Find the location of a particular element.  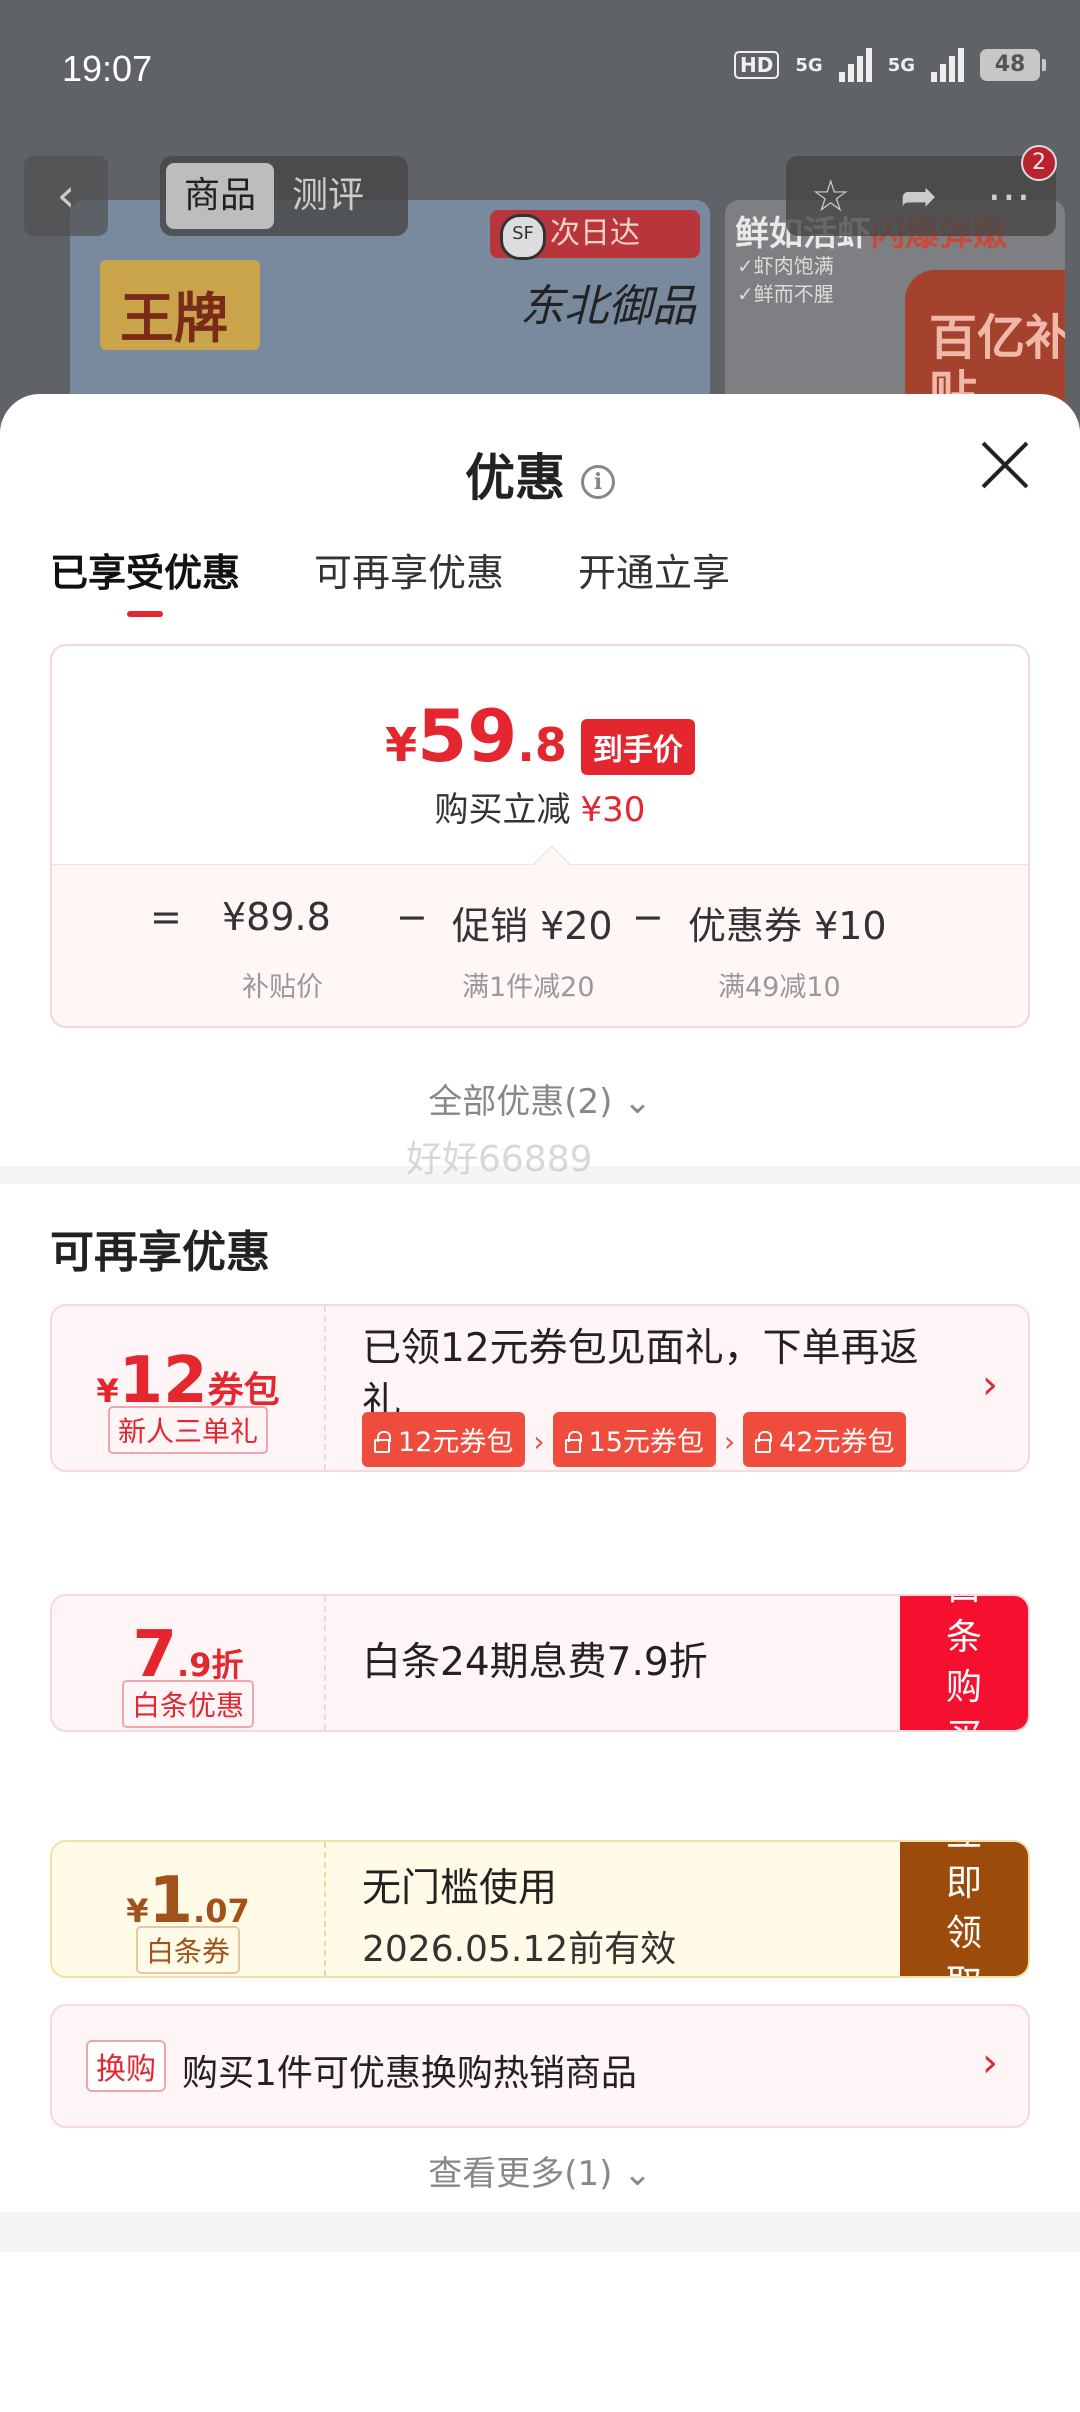

header-tabs: 商品 测评 is located at coordinates (284, 196).